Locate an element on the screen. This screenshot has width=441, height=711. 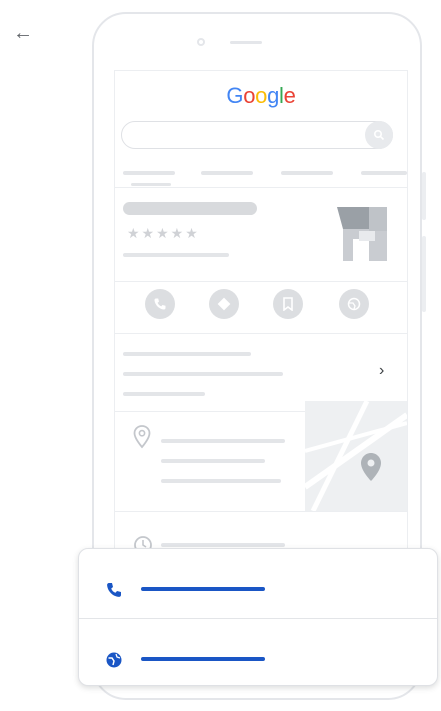
business-name-placeholder is located at coordinates (190, 208).